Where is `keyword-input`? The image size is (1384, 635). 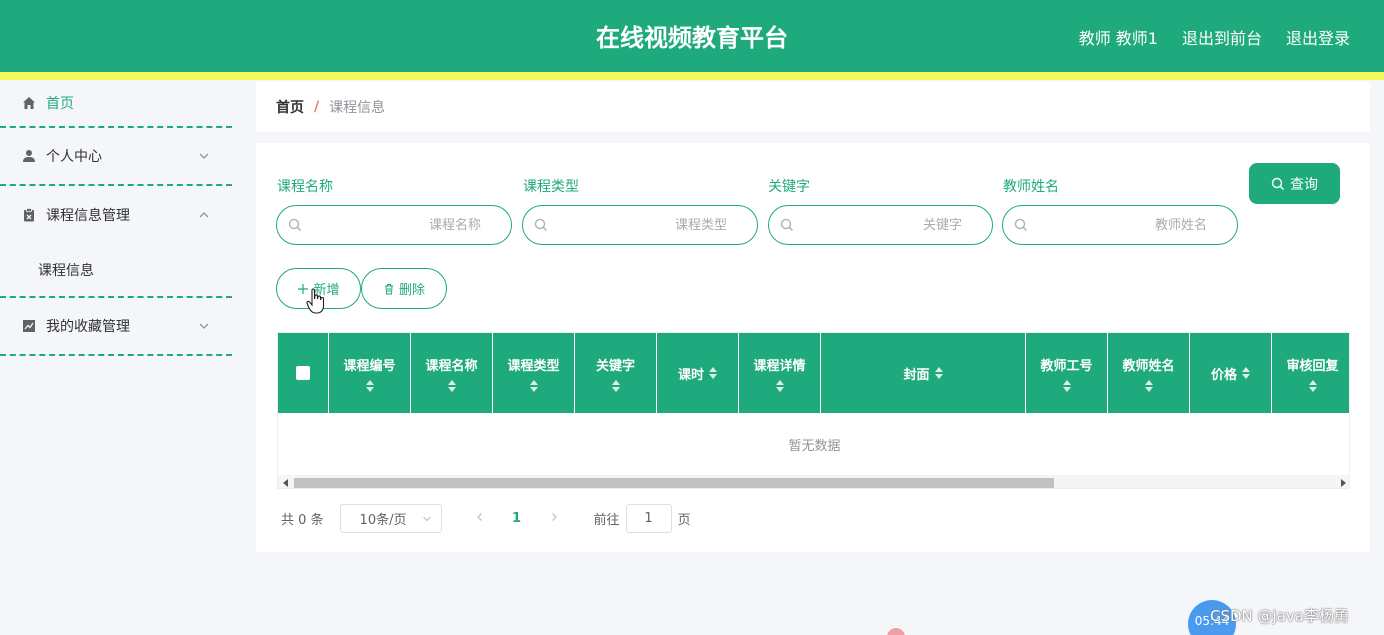 keyword-input is located at coordinates (882, 225).